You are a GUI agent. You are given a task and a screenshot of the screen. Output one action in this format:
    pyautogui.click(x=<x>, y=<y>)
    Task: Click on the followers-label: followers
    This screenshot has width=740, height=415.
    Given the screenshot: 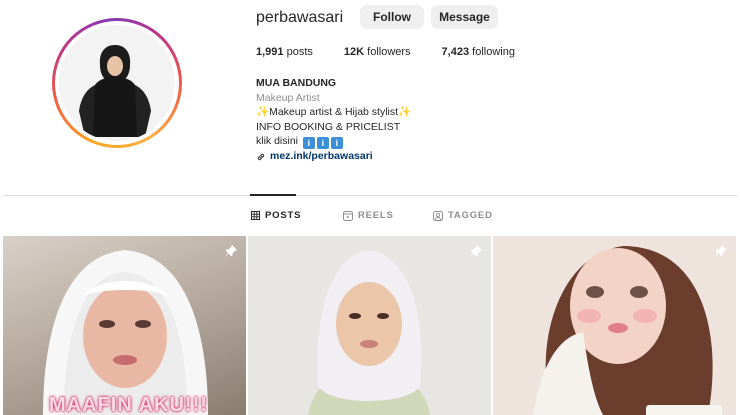 What is the action you would take?
    pyautogui.click(x=389, y=52)
    